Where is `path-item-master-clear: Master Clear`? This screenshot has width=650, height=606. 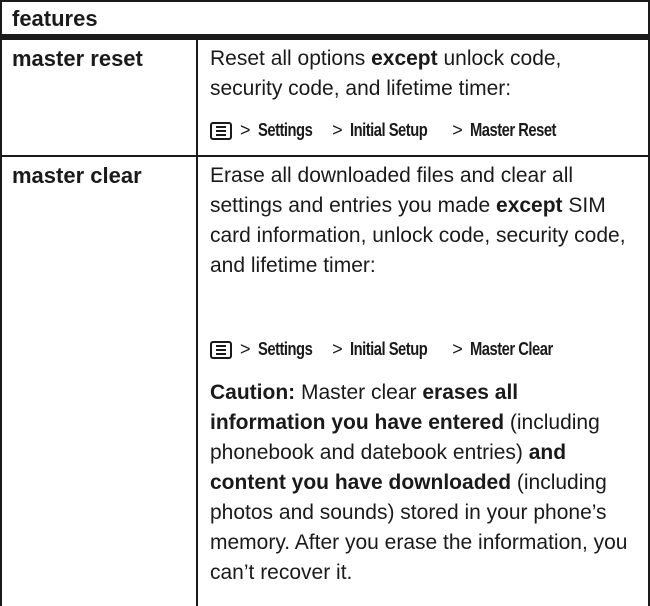 path-item-master-clear: Master Clear is located at coordinates (511, 349).